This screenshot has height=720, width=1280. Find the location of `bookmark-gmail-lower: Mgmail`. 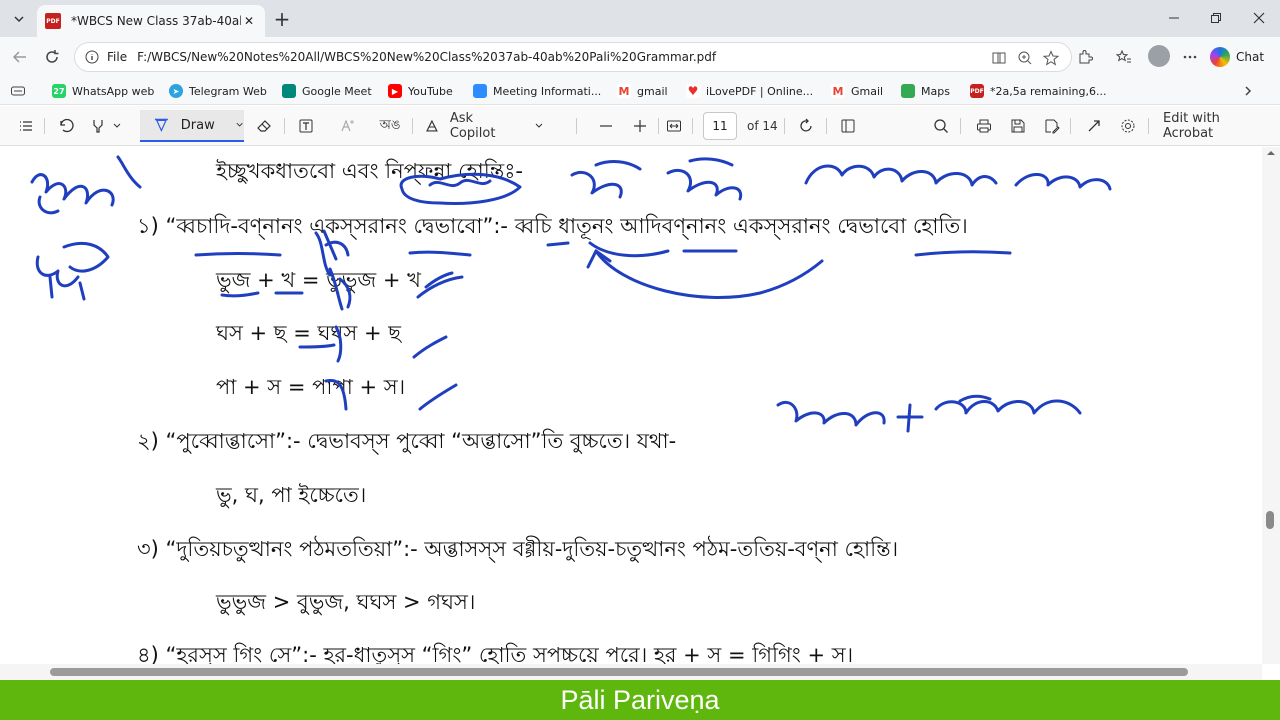

bookmark-gmail-lower: Mgmail is located at coordinates (642, 91).